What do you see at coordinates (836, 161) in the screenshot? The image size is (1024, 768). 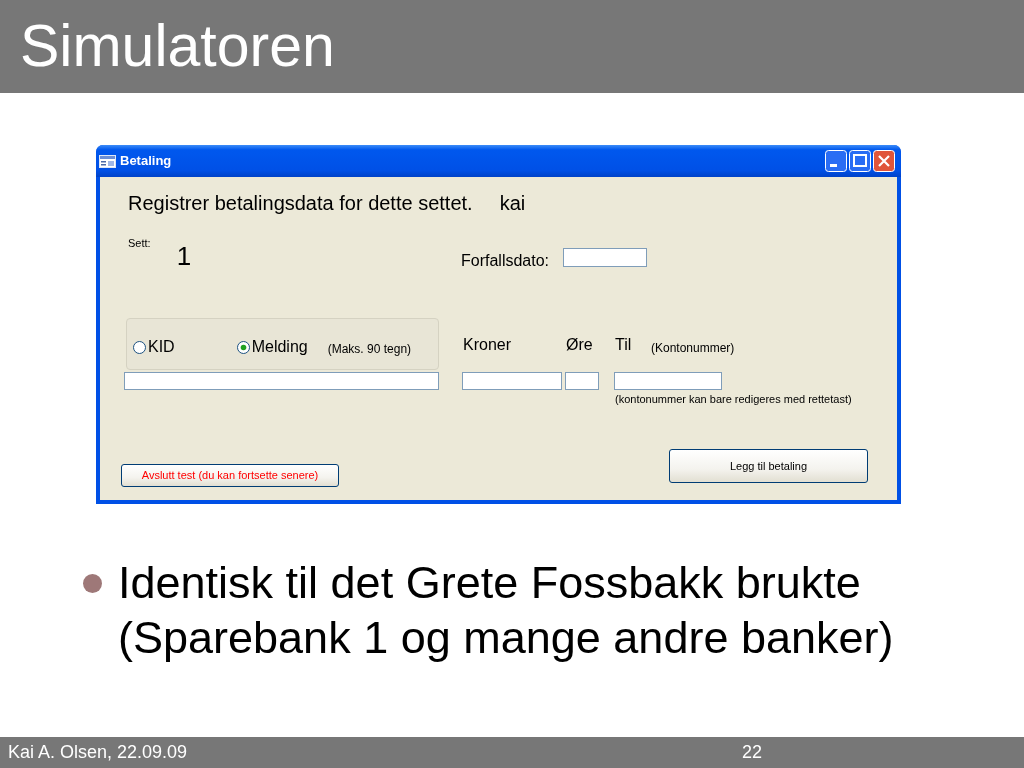 I see `minimize-icon` at bounding box center [836, 161].